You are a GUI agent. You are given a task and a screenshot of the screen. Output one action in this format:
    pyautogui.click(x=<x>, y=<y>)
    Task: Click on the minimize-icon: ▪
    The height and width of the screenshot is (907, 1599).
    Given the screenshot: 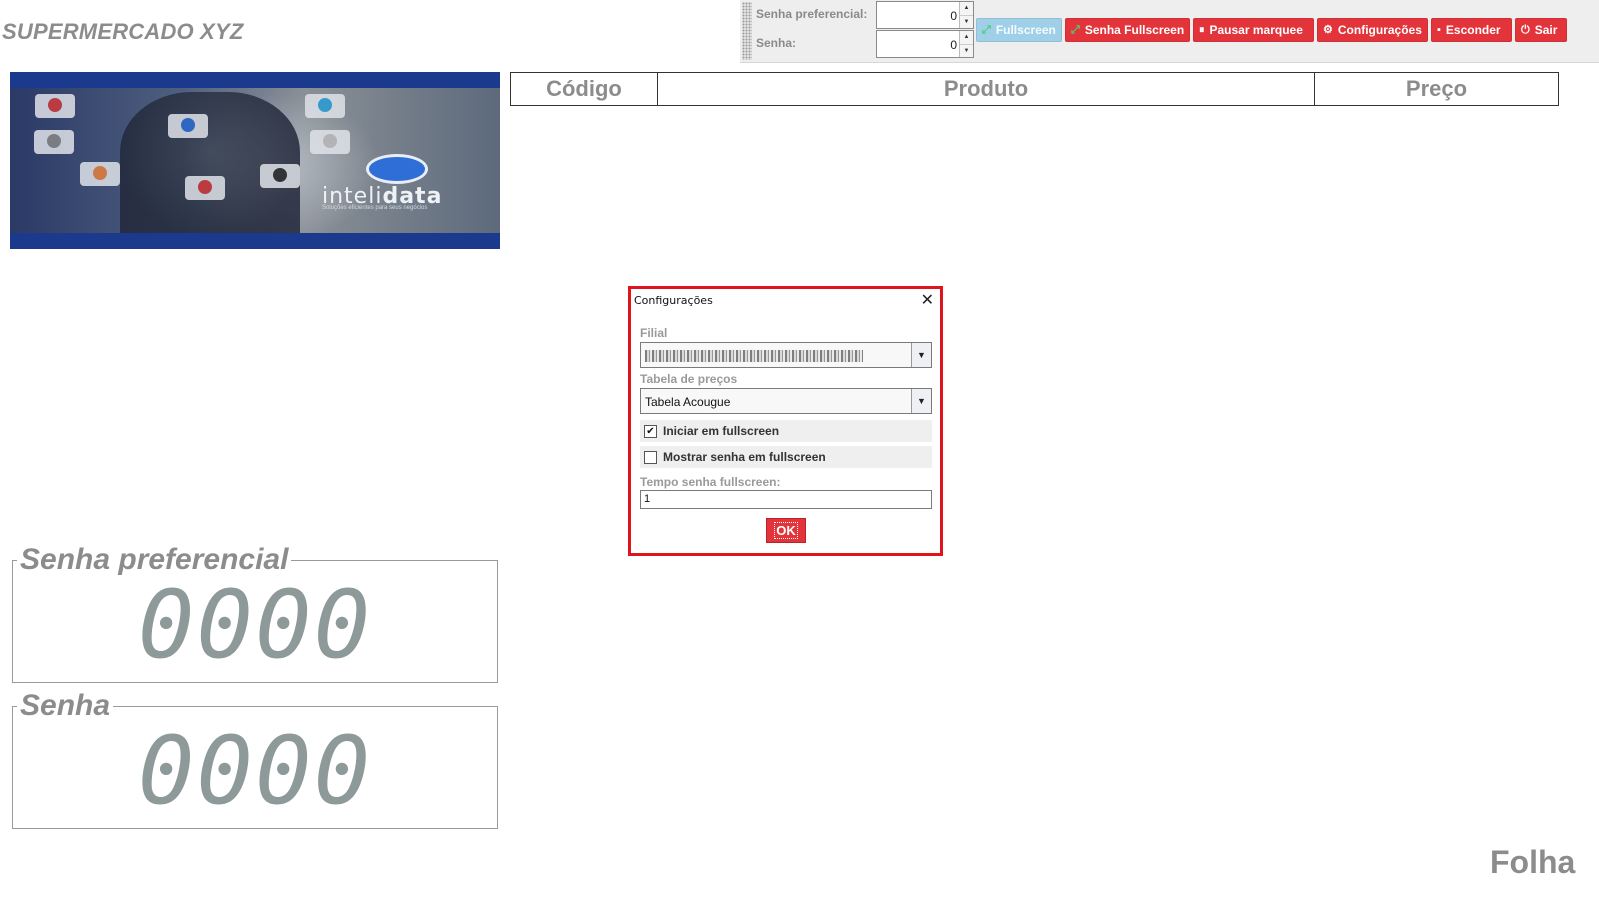 What is the action you would take?
    pyautogui.click(x=1439, y=29)
    